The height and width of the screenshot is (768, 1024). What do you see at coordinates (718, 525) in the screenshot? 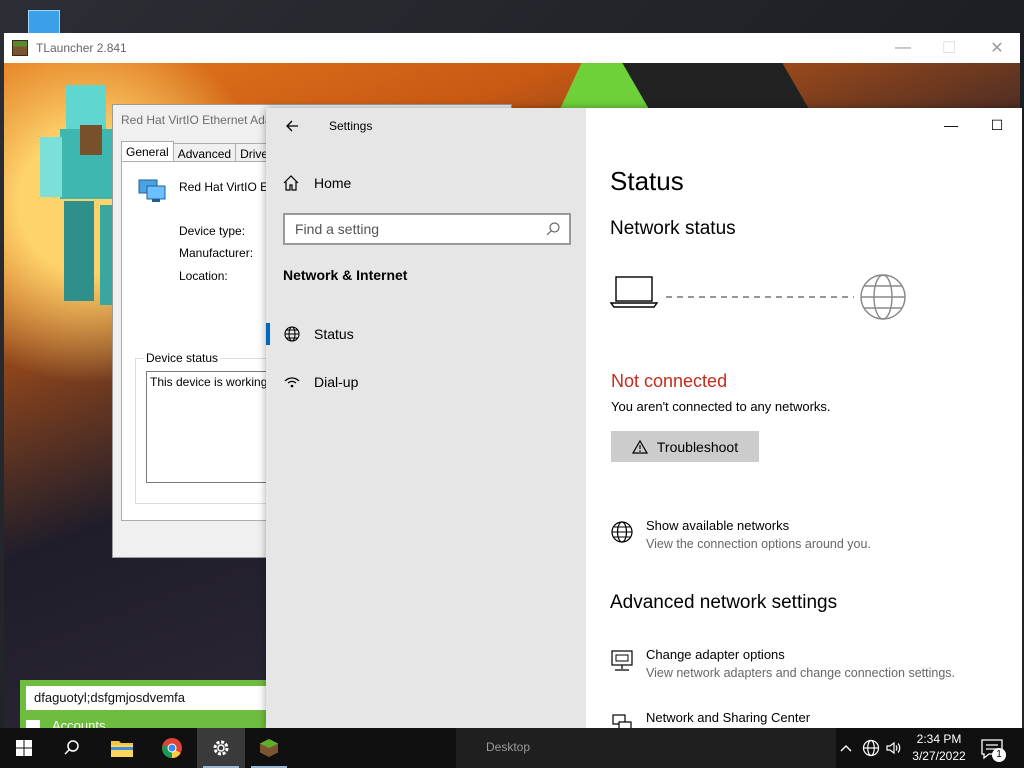
I see `link-title: Show available networks` at bounding box center [718, 525].